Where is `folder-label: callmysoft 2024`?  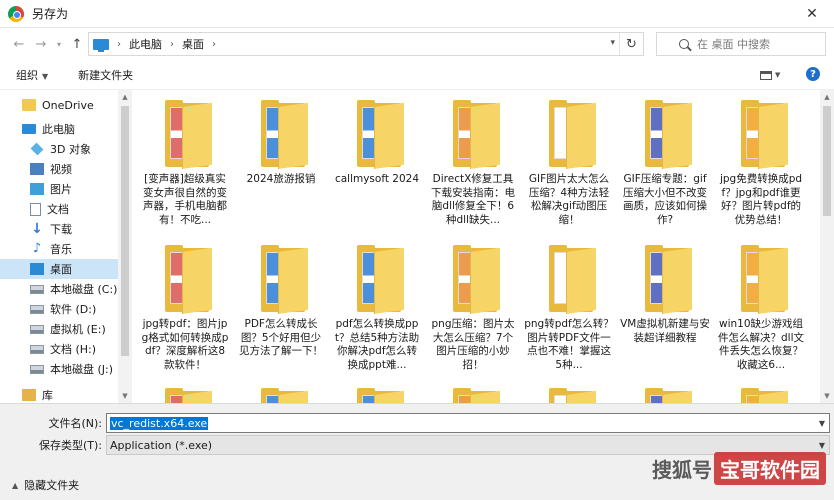 folder-label: callmysoft 2024 is located at coordinates (377, 179).